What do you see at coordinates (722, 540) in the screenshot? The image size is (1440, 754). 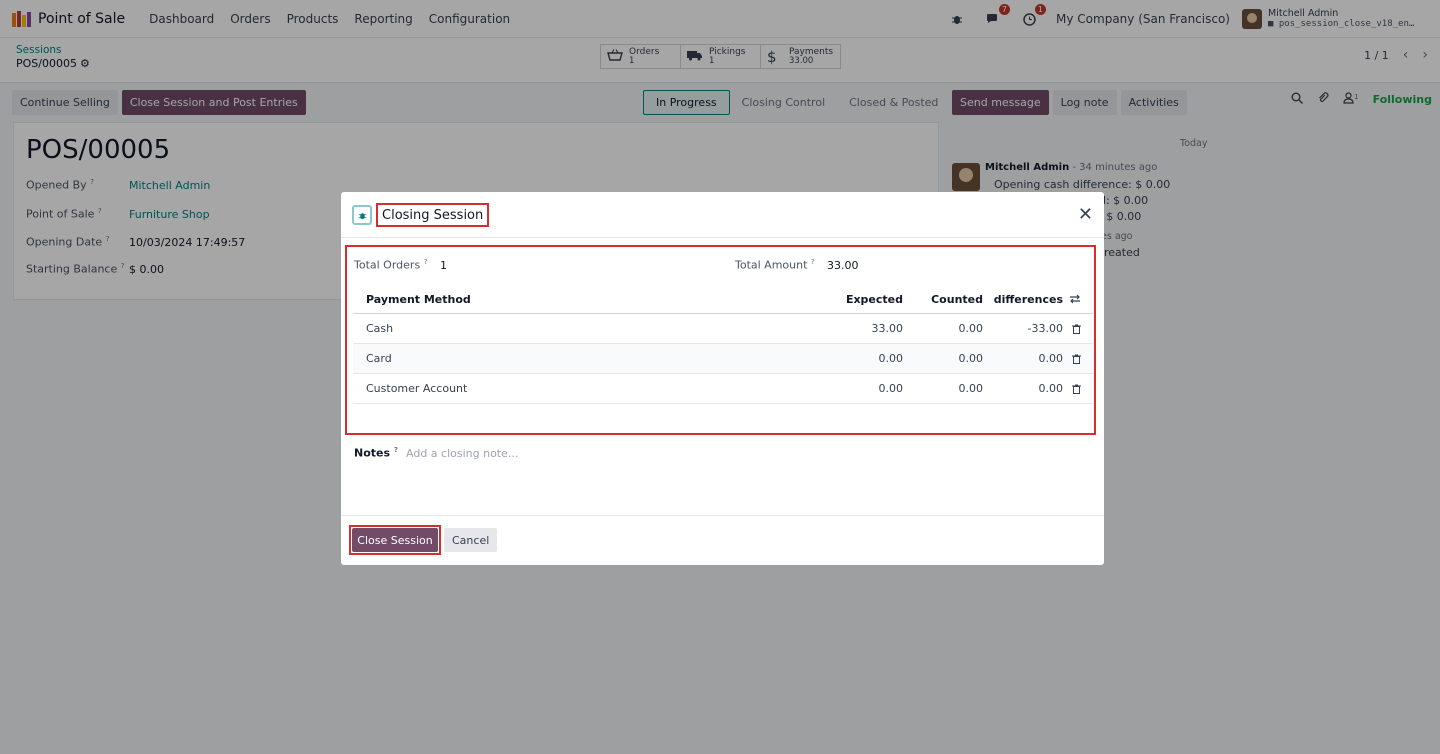 I see `dialog-footer: Close Session Cancel` at bounding box center [722, 540].